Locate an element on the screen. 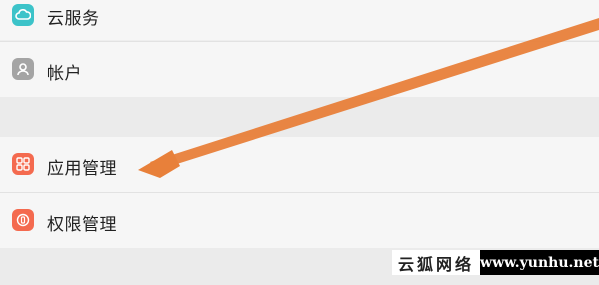  settings-row-label: 云服务 is located at coordinates (73, 19).